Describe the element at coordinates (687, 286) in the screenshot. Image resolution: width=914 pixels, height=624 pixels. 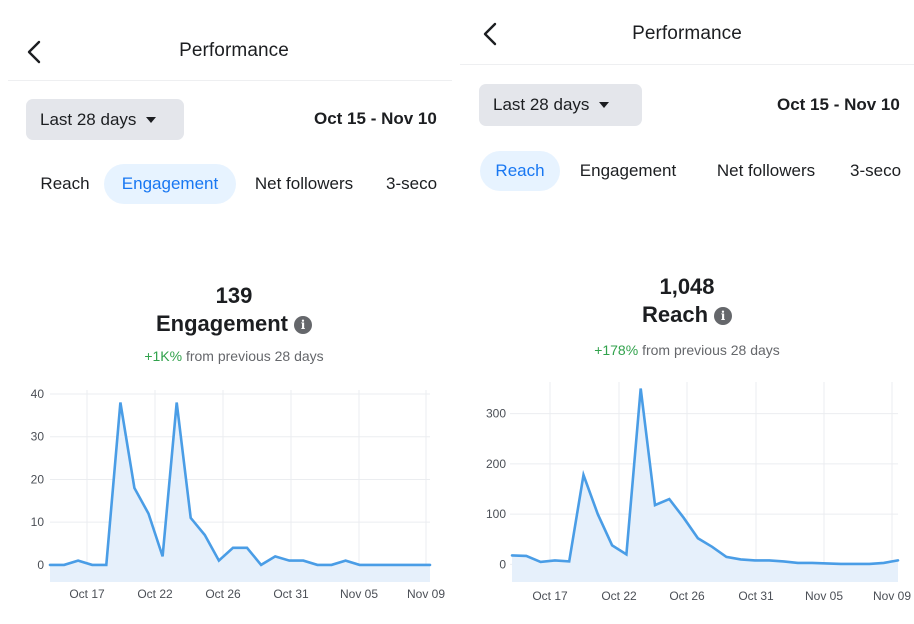
I see `metric-value: 1,048` at that location.